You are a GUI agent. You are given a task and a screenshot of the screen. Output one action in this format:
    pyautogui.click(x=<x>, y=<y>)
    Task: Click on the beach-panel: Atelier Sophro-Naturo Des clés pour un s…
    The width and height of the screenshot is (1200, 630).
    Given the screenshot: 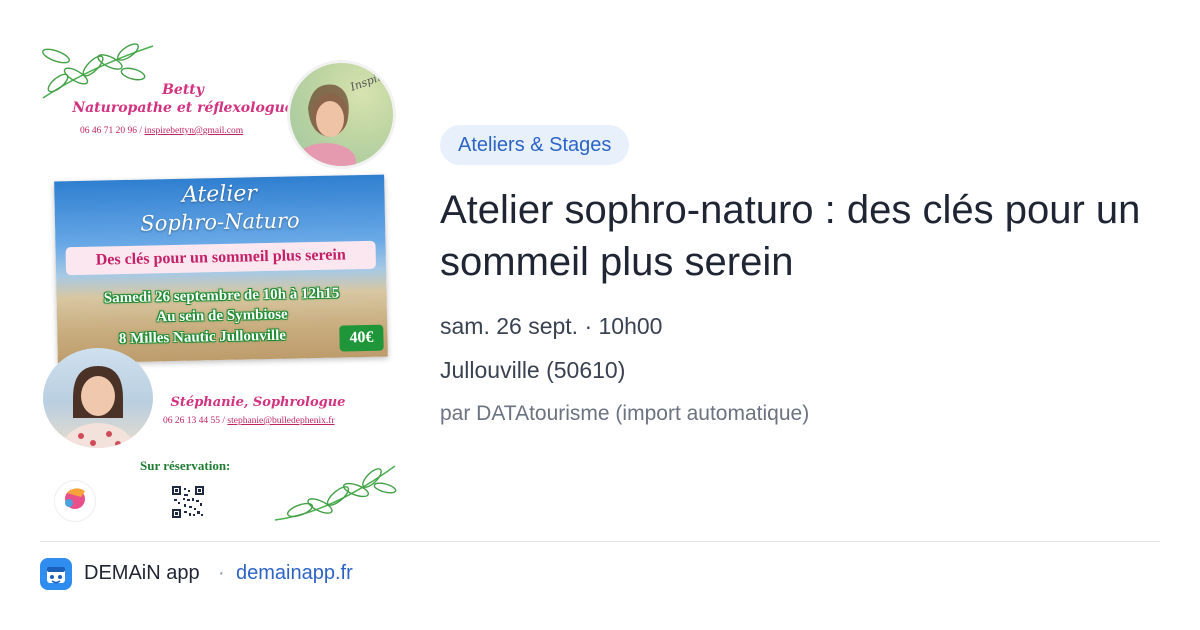 What is the action you would take?
    pyautogui.click(x=221, y=269)
    